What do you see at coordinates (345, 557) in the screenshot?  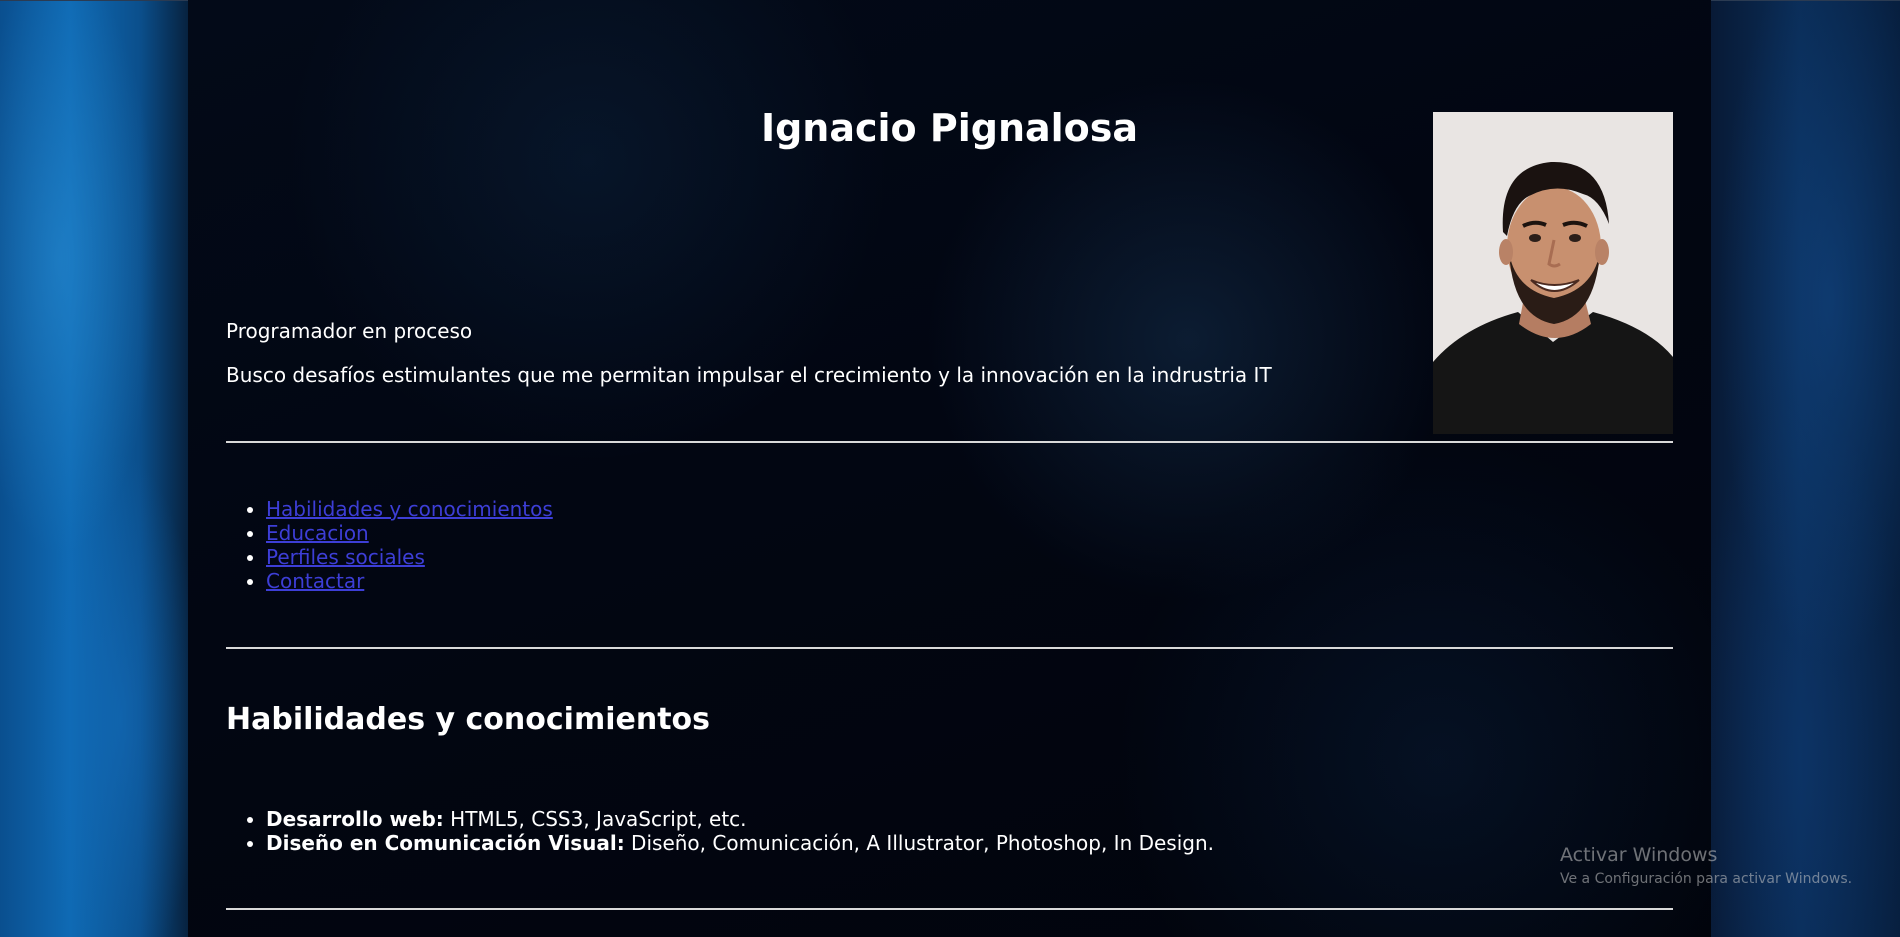 I see `nav-link-perfiles-sociales: Perfiles sociales` at bounding box center [345, 557].